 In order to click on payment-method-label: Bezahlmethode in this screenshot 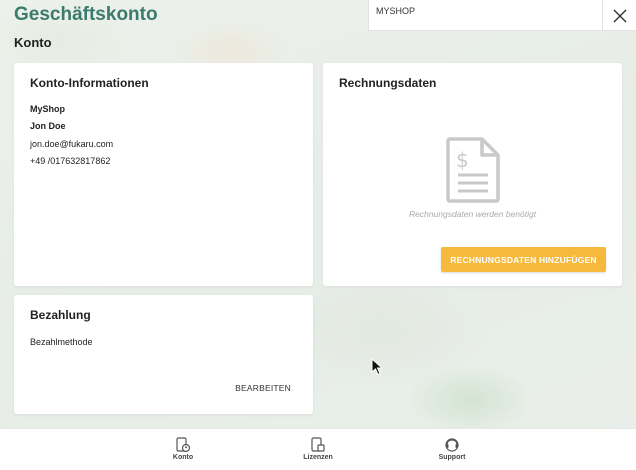, I will do `click(61, 342)`.